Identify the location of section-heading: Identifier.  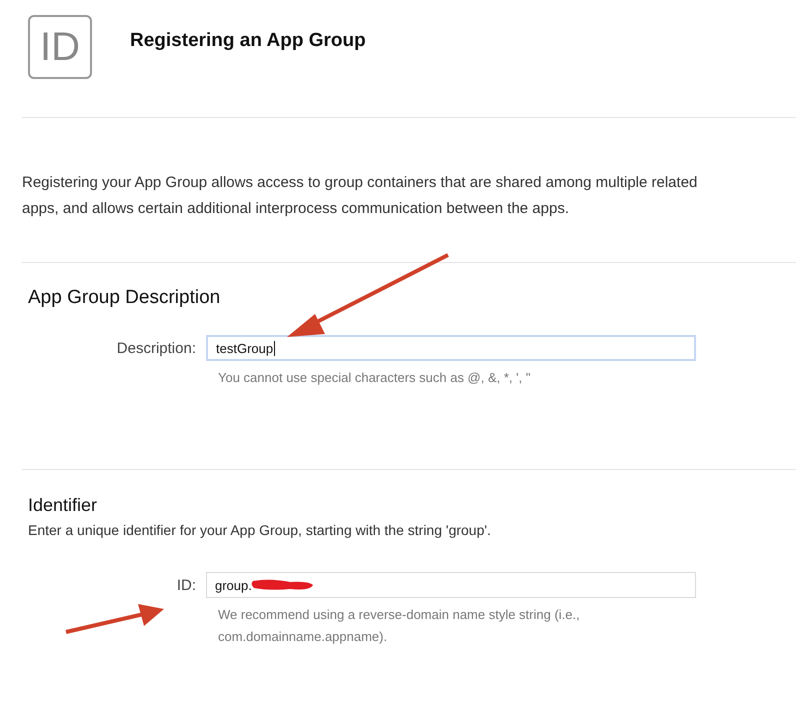
(63, 505).